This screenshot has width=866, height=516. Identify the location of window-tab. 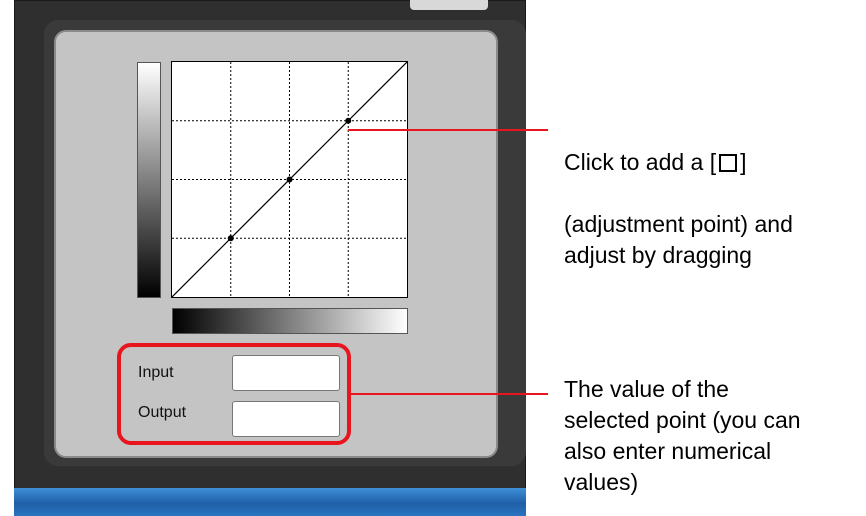
(449, 5).